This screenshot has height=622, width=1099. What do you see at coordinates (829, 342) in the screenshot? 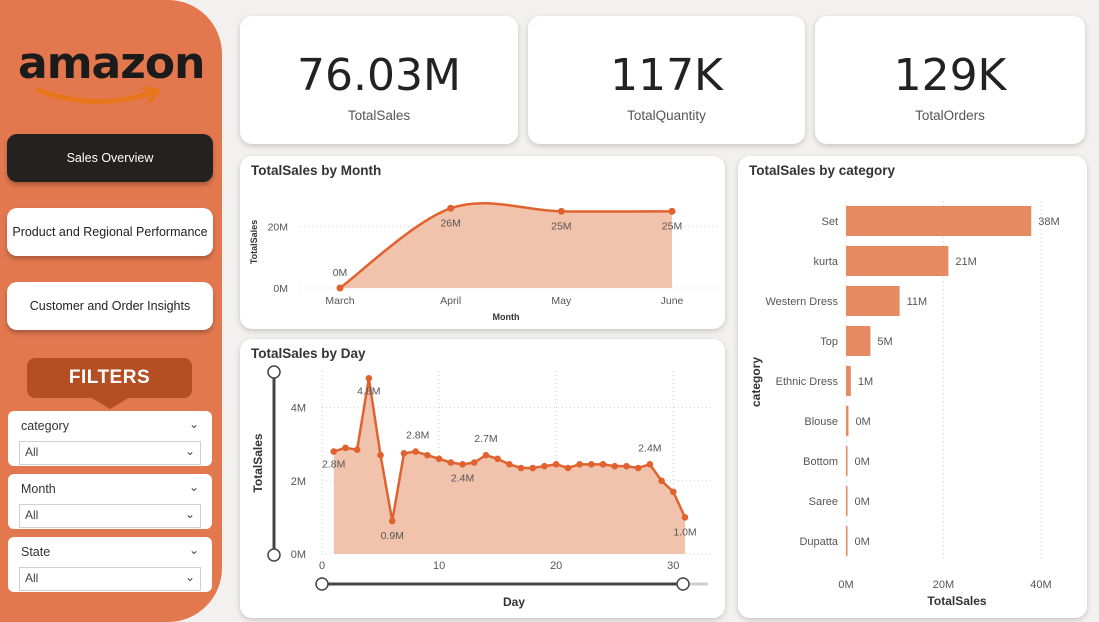
I see `y-tick-label: Top` at bounding box center [829, 342].